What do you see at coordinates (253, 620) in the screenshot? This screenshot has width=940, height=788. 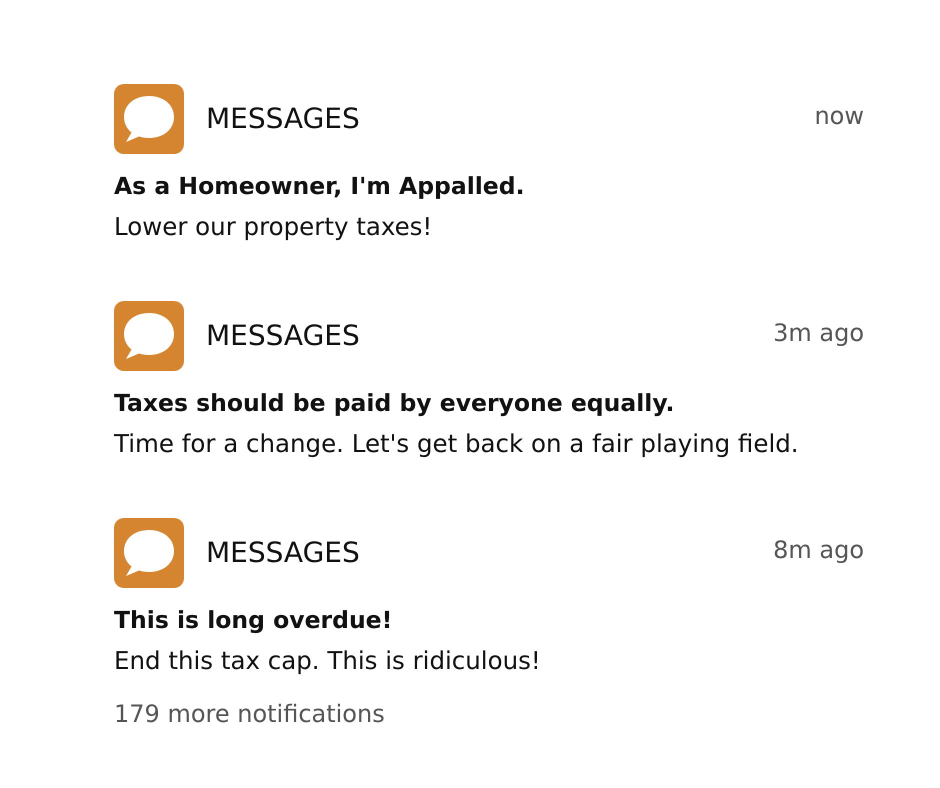 I see `notification-title: This is long overdue!` at bounding box center [253, 620].